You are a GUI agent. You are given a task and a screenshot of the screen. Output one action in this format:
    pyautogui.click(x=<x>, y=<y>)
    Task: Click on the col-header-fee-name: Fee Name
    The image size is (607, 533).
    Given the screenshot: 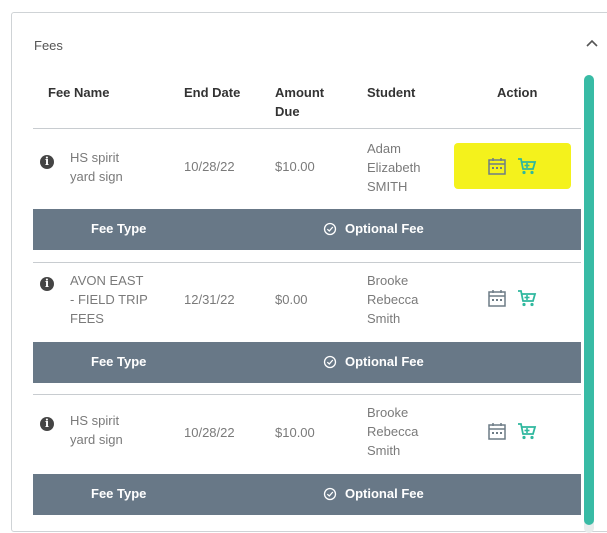 What is the action you would take?
    pyautogui.click(x=79, y=92)
    